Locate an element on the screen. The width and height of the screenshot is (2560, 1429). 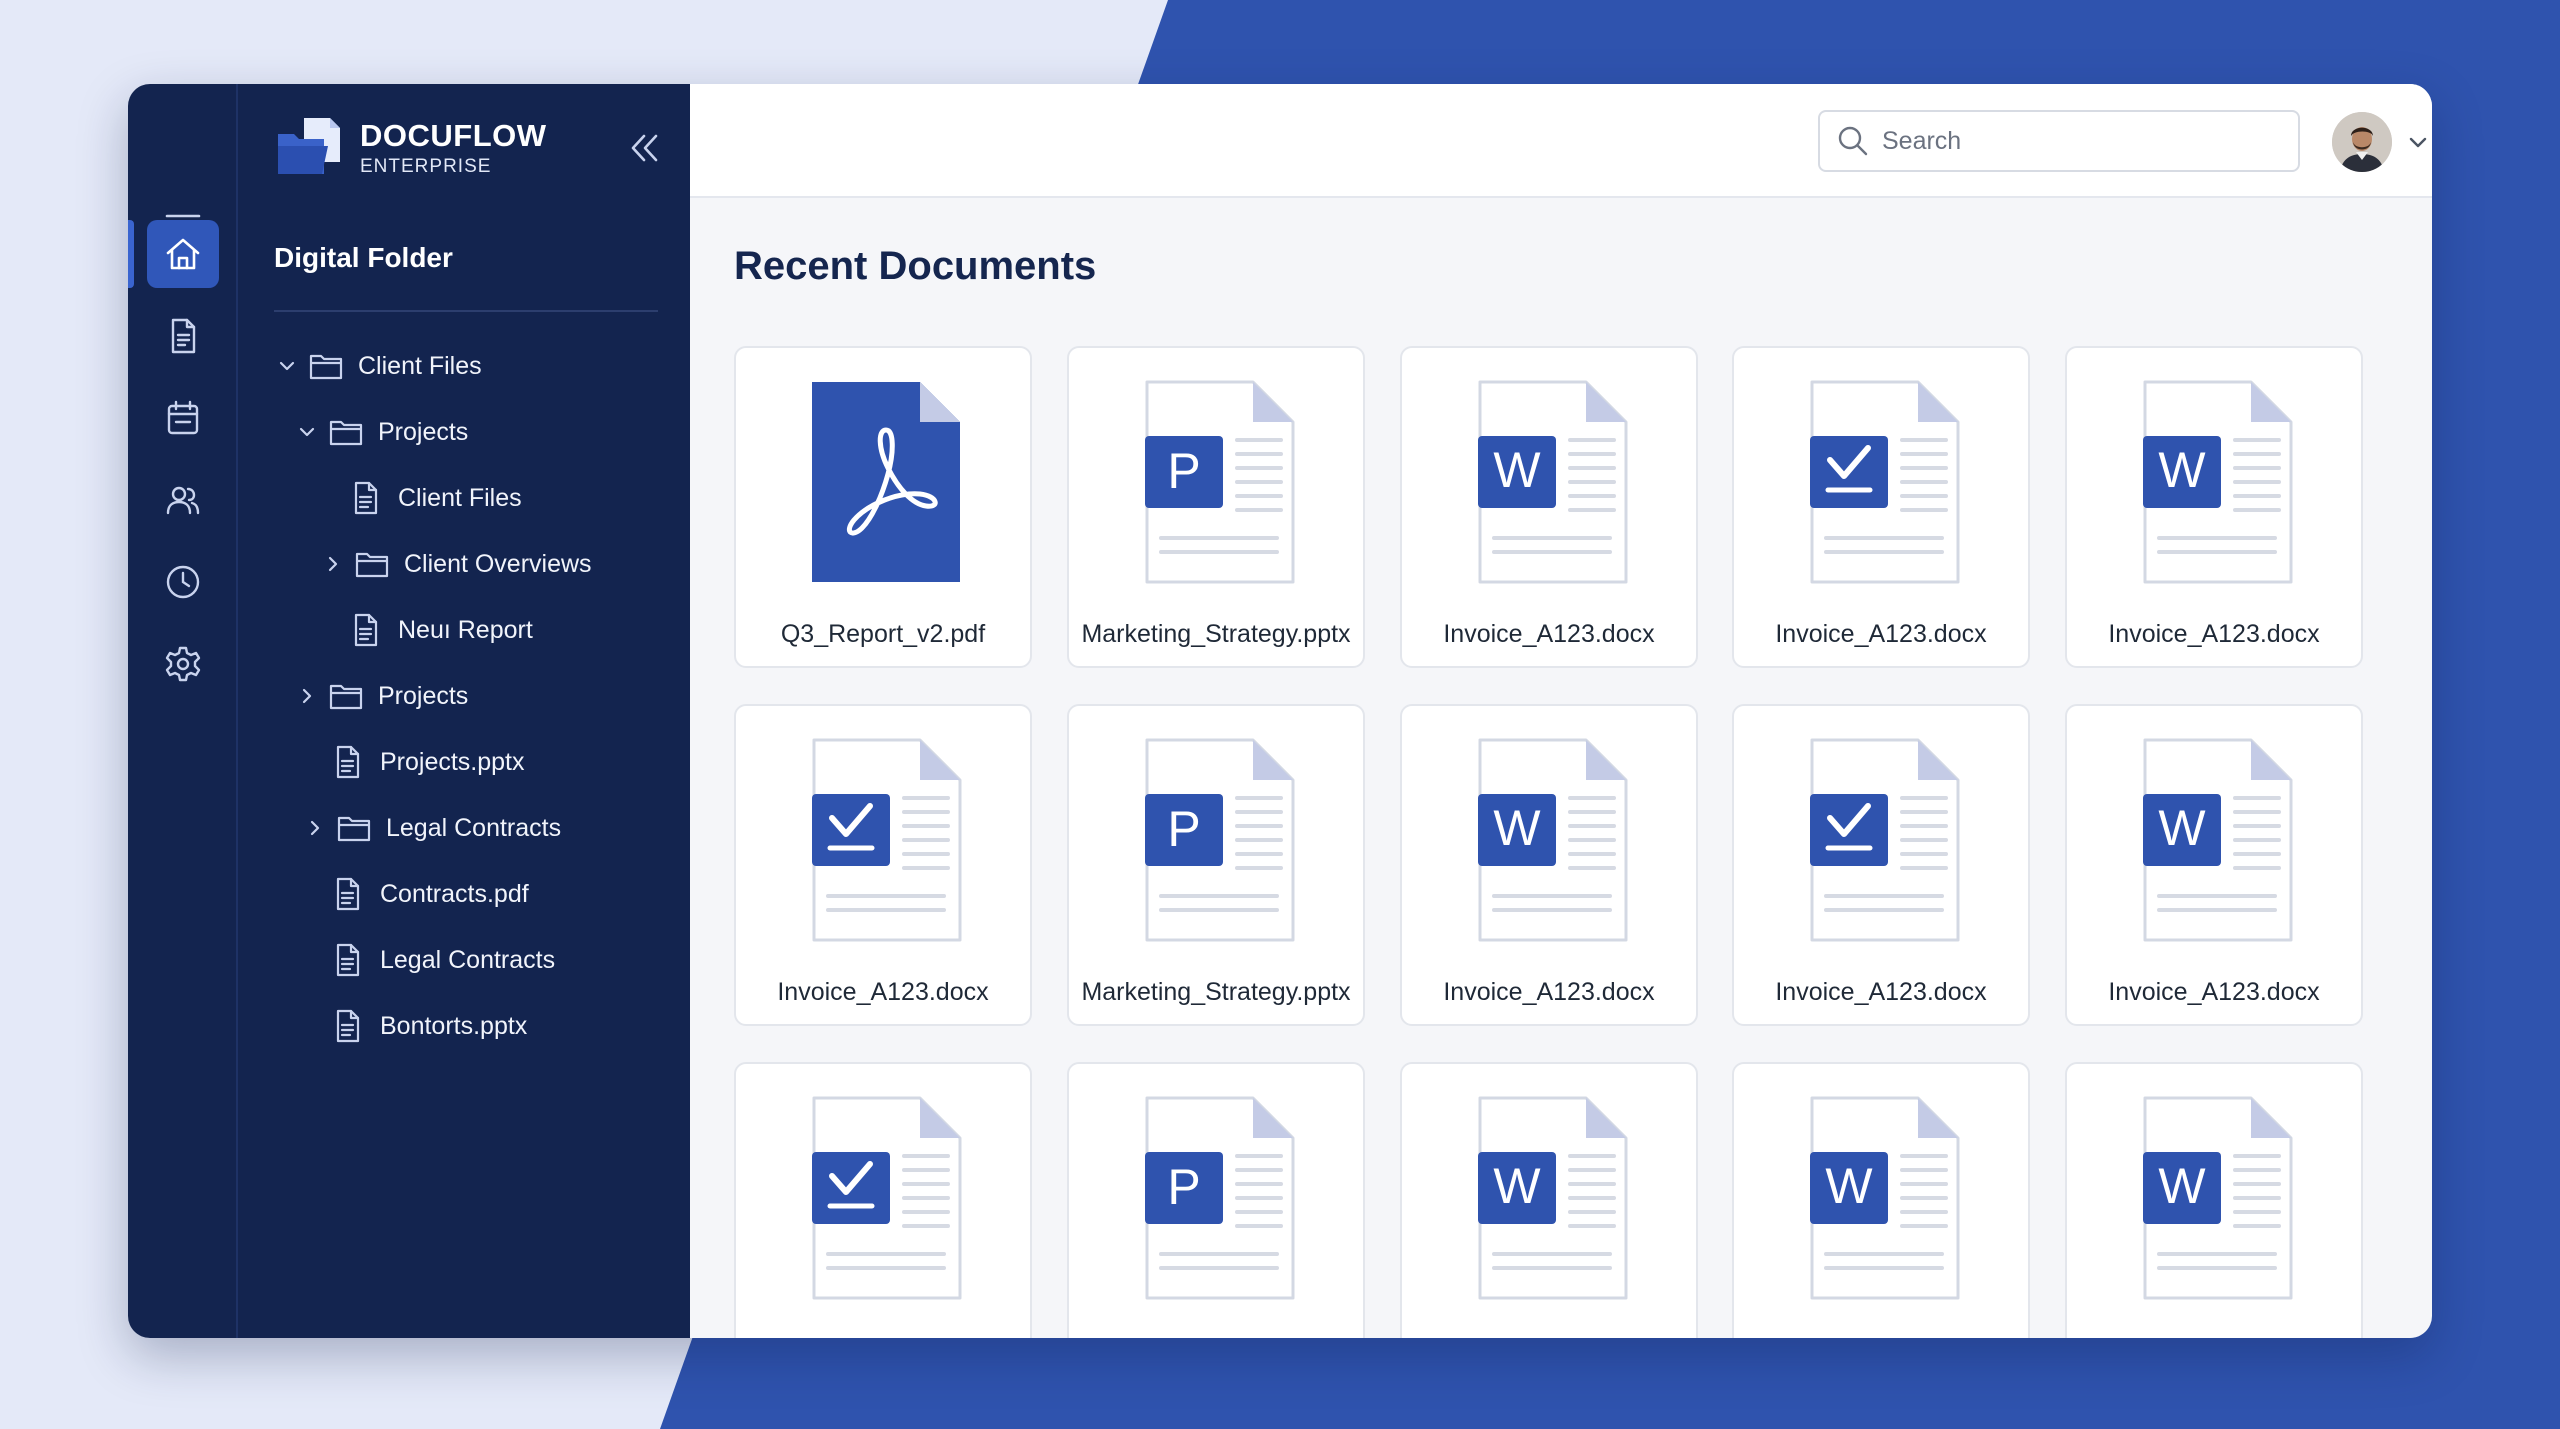
user-avatar-image is located at coordinates (2362, 142).